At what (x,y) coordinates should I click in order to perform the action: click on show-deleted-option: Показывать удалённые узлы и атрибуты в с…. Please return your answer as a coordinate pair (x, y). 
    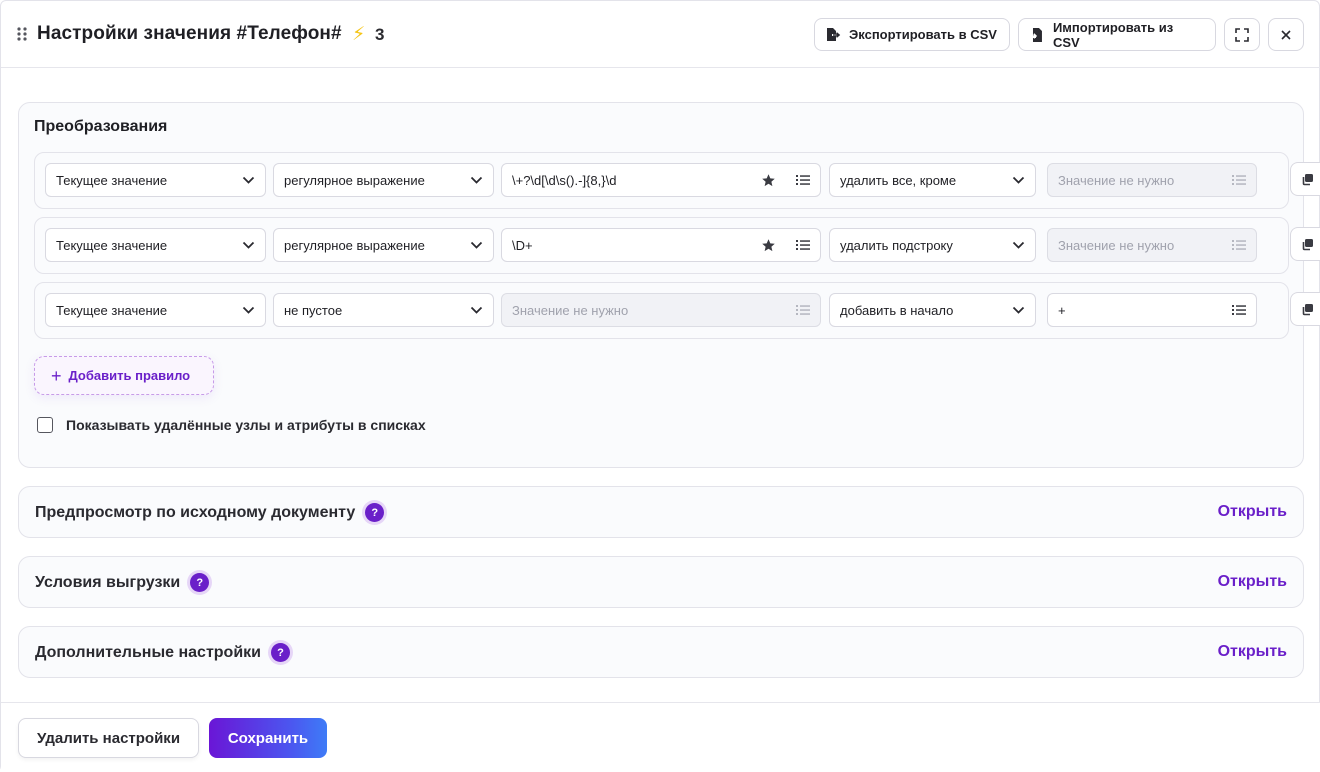
    Looking at the image, I should click on (231, 425).